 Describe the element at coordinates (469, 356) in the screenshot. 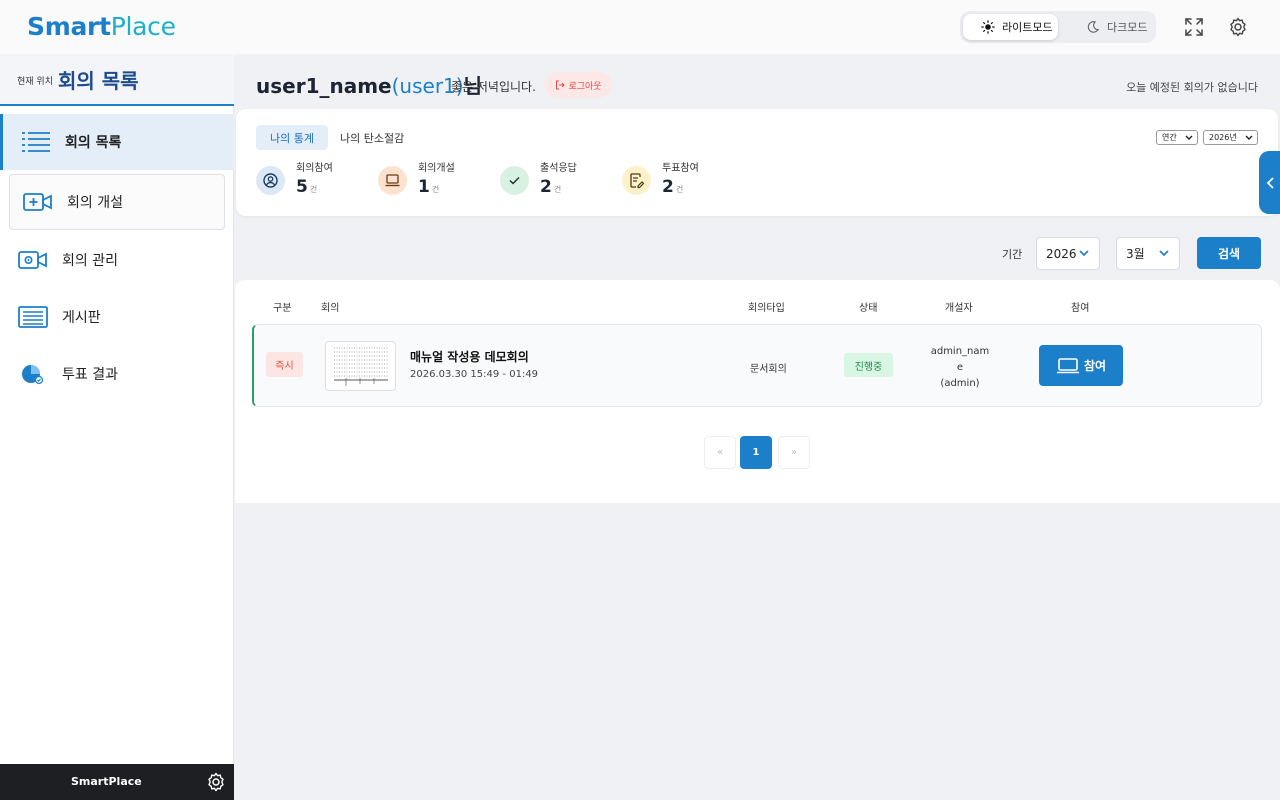

I see `meeting-title: 매뉴얼 작성용 데모회의` at that location.